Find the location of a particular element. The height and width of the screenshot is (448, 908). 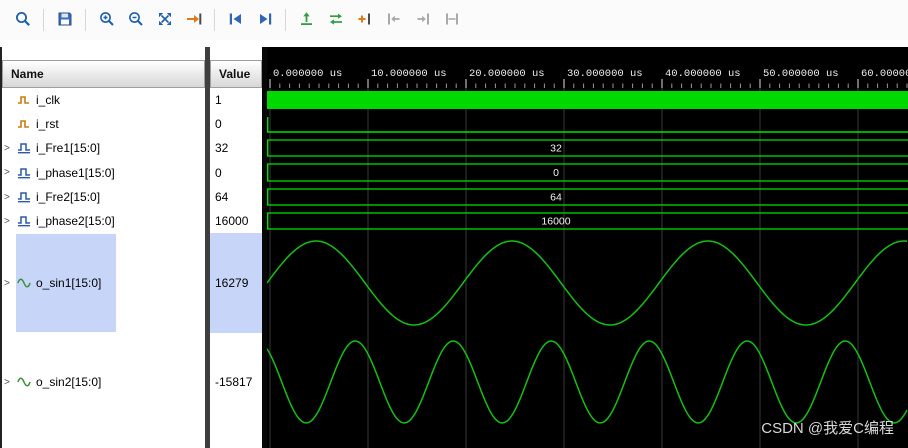

signal-name-row: > i_phase1[15:0] is located at coordinates (102, 172).